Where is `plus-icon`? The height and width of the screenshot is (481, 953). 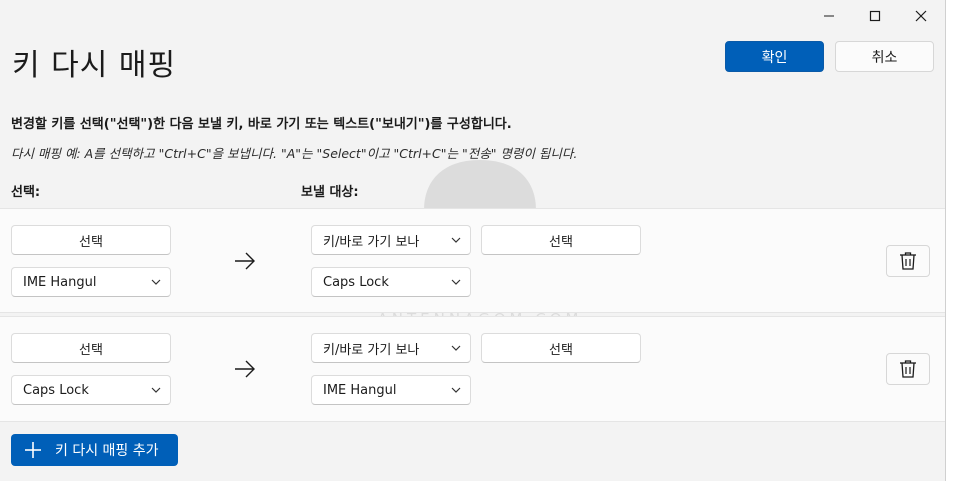 plus-icon is located at coordinates (33, 450).